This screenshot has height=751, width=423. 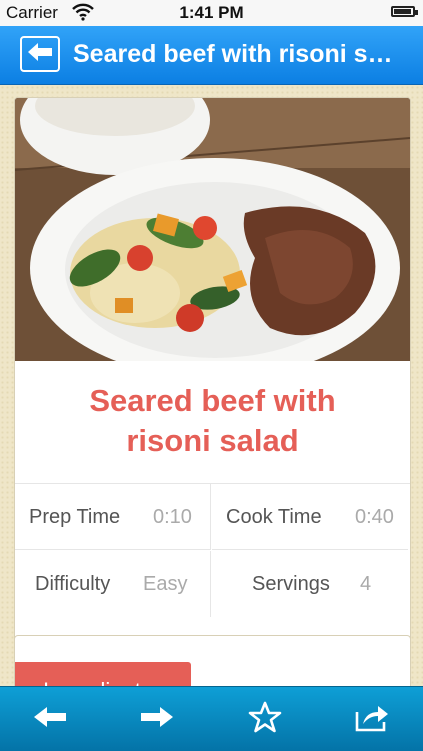 What do you see at coordinates (165, 584) in the screenshot?
I see `difficulty-value: Easy` at bounding box center [165, 584].